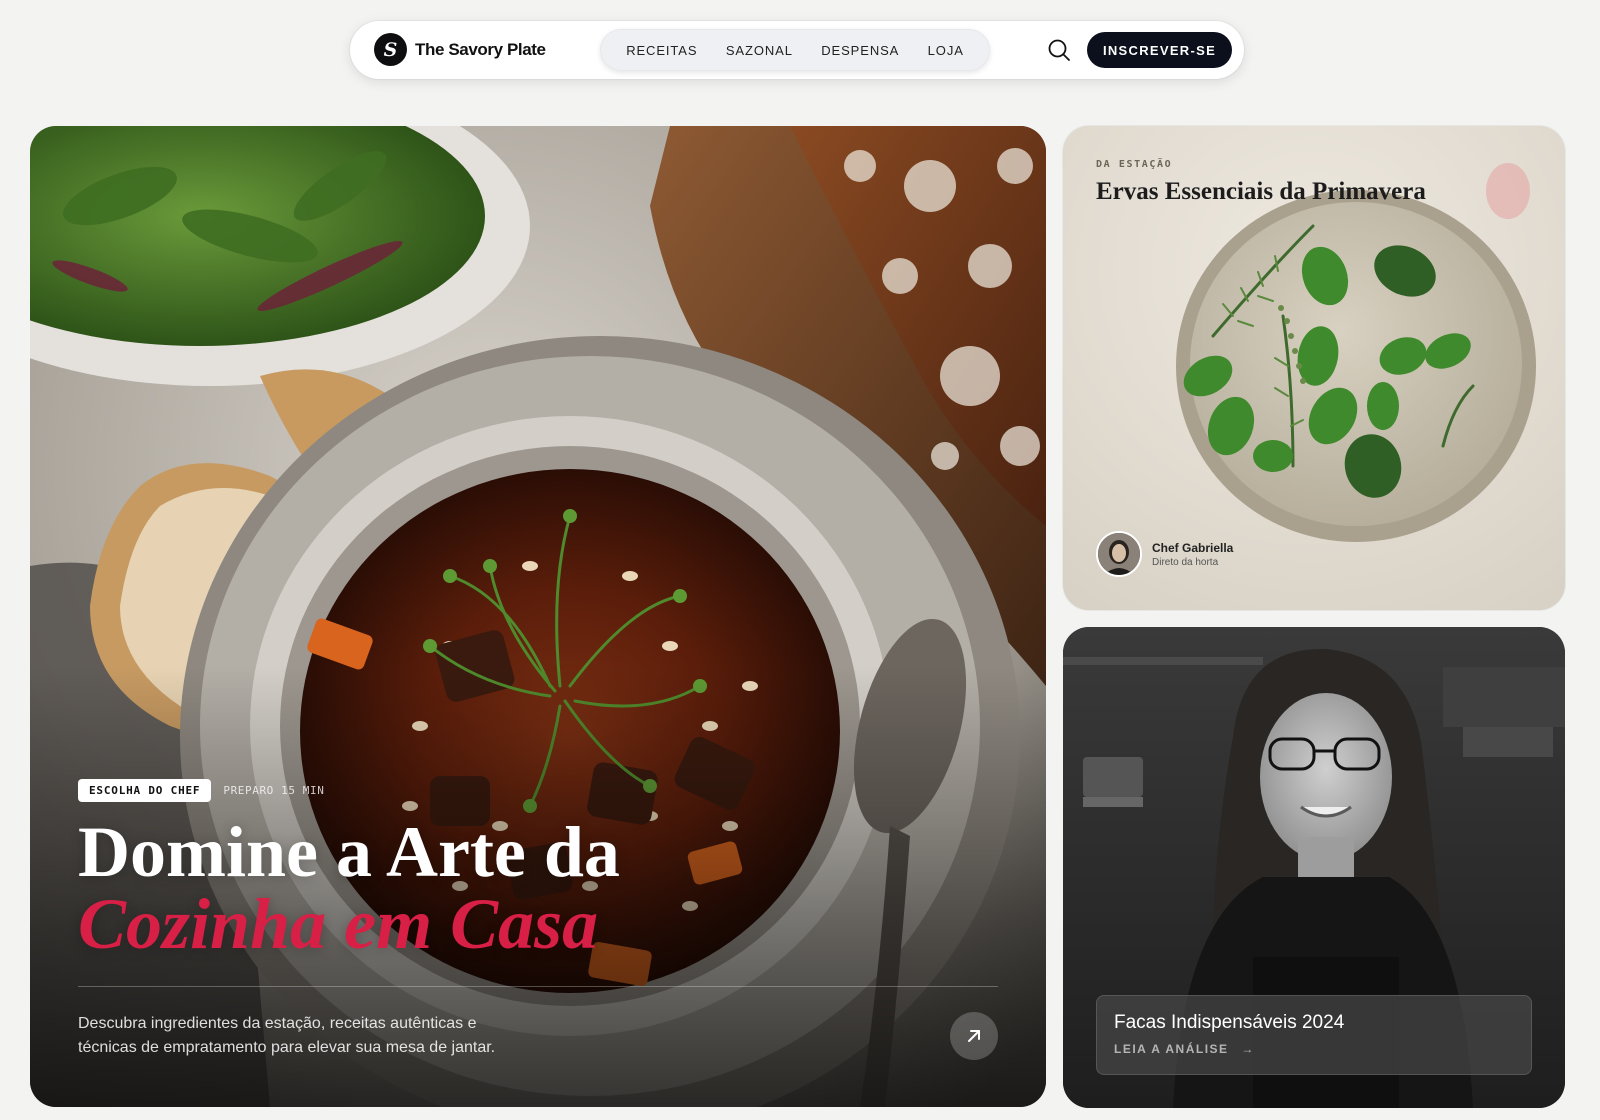 The height and width of the screenshot is (1120, 1600). I want to click on subscribe-button: INSCREVER-SE, so click(1159, 50).